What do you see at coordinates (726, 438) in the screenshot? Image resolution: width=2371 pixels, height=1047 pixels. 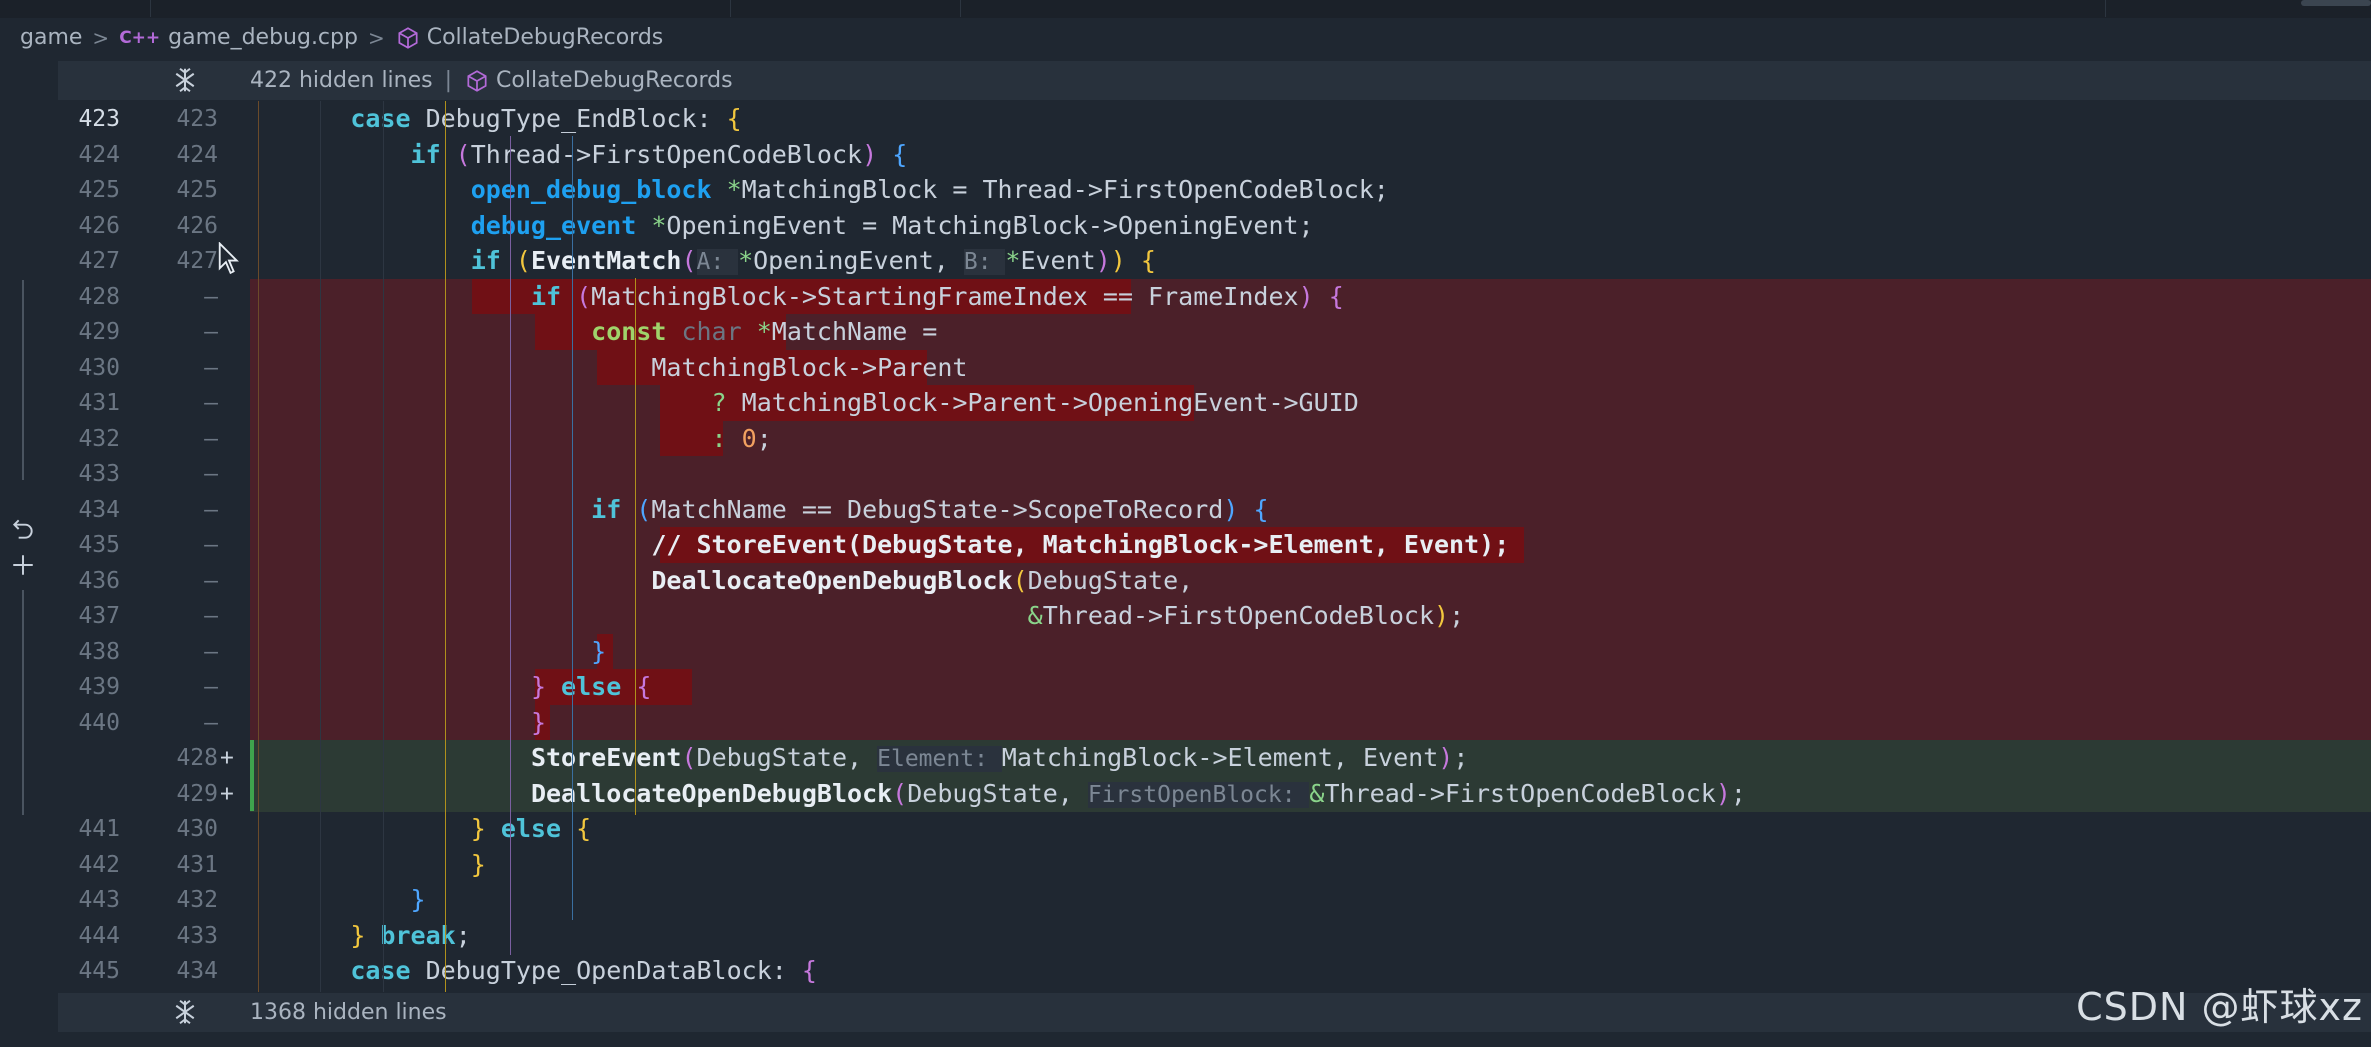 I see `code-token: :` at bounding box center [726, 438].